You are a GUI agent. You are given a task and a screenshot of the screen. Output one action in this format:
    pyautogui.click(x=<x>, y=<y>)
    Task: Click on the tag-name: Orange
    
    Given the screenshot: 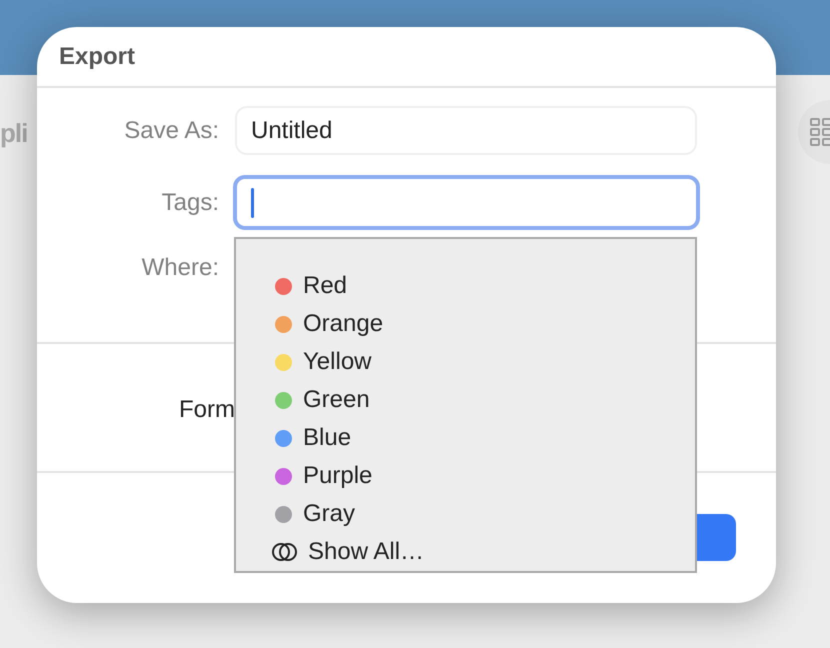 What is the action you would take?
    pyautogui.click(x=343, y=324)
    